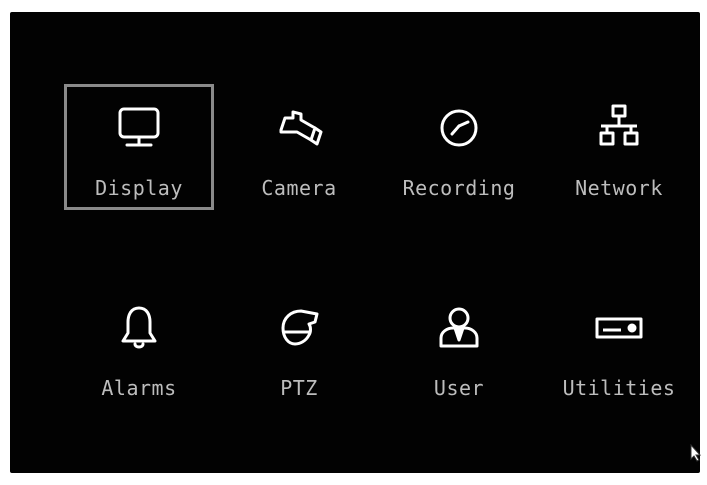  I want to click on menu-label-utilities: Utilities, so click(619, 388).